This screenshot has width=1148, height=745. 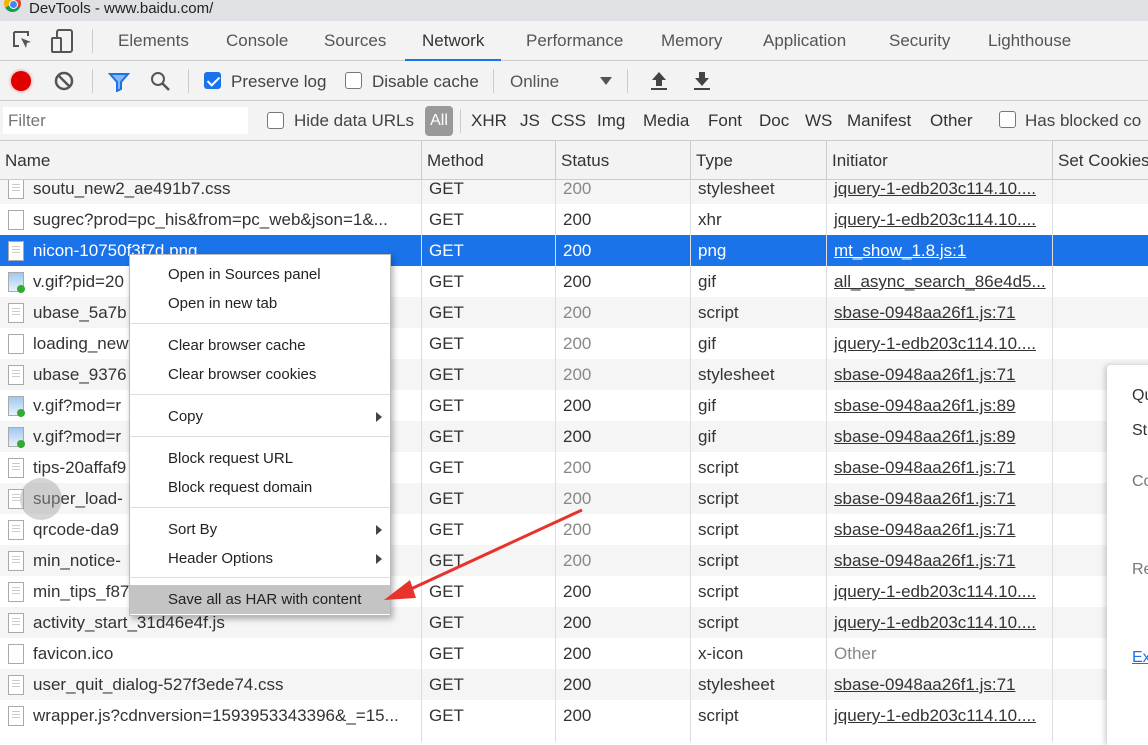 What do you see at coordinates (1007, 119) in the screenshot?
I see `has-blocked-cookies-checkbox` at bounding box center [1007, 119].